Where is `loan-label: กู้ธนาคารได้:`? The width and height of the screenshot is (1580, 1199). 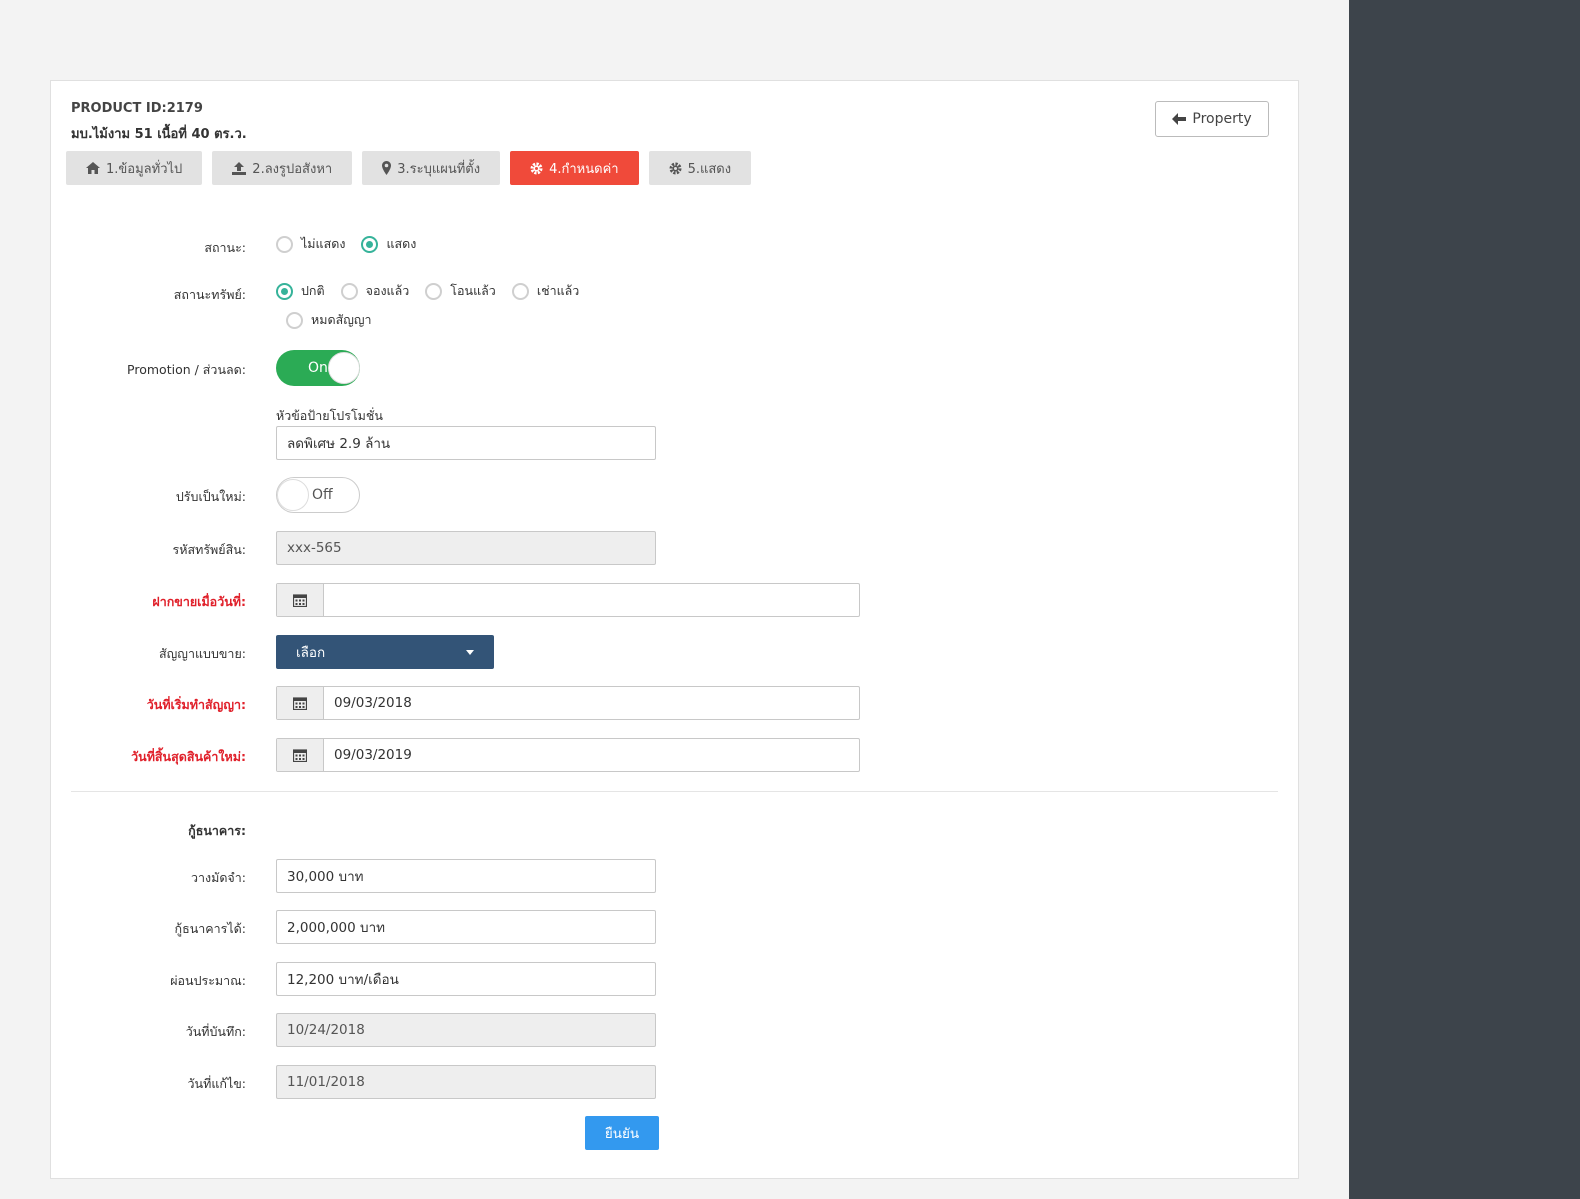
loan-label: กู้ธนาคารได้: is located at coordinates (210, 928).